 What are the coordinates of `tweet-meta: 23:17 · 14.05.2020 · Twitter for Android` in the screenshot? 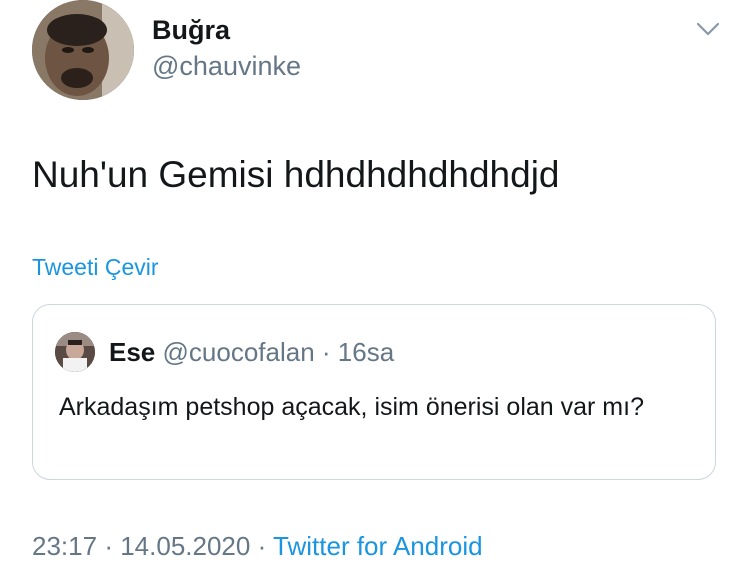 It's located at (257, 546).